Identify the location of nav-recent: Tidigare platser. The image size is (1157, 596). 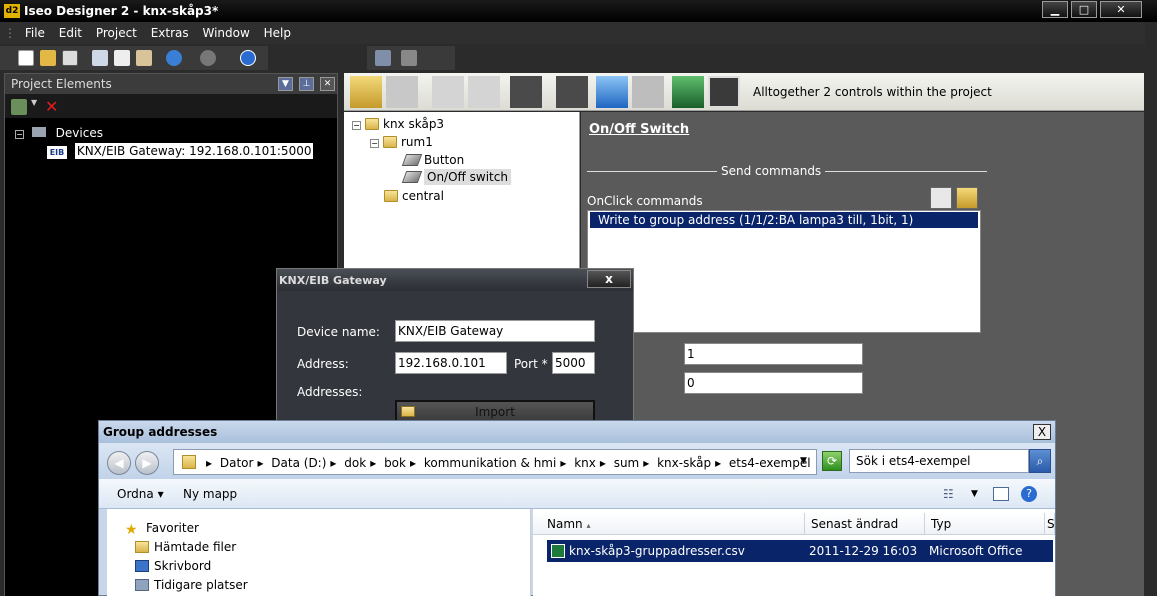
(191, 585).